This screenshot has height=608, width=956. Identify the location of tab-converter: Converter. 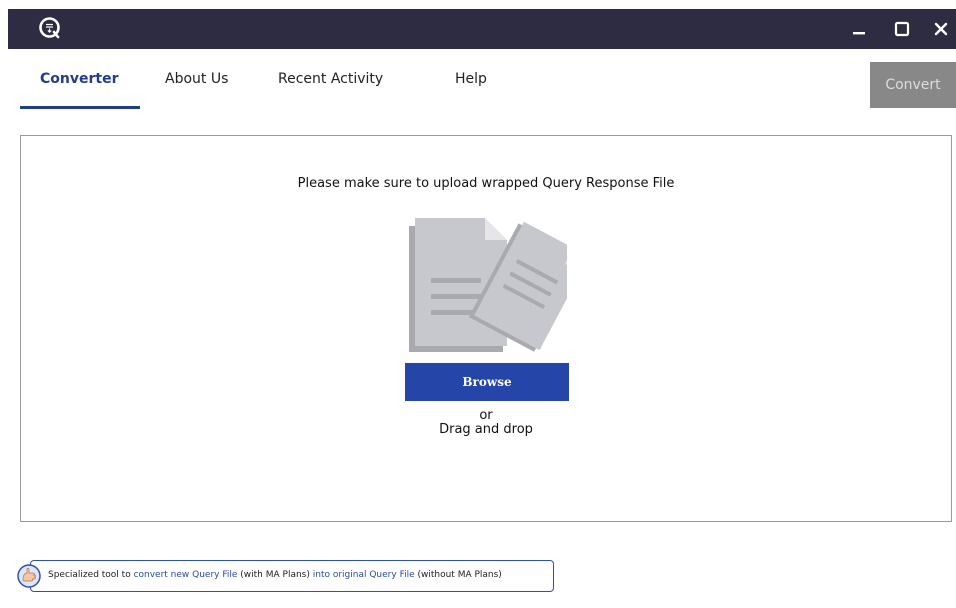
(79, 79).